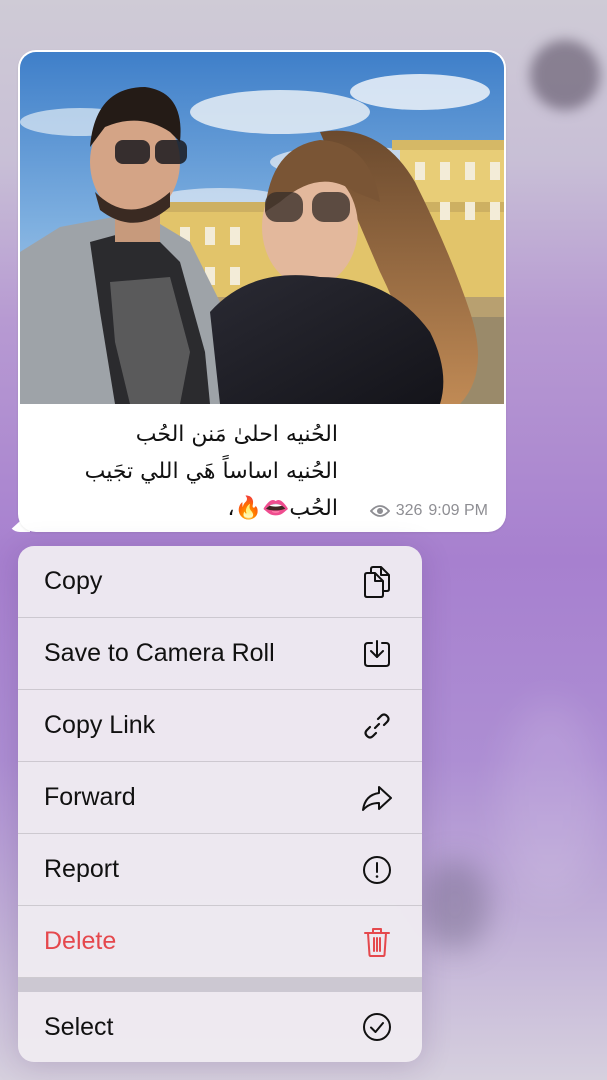 The width and height of the screenshot is (607, 1080). What do you see at coordinates (377, 942) in the screenshot?
I see `trash-icon` at bounding box center [377, 942].